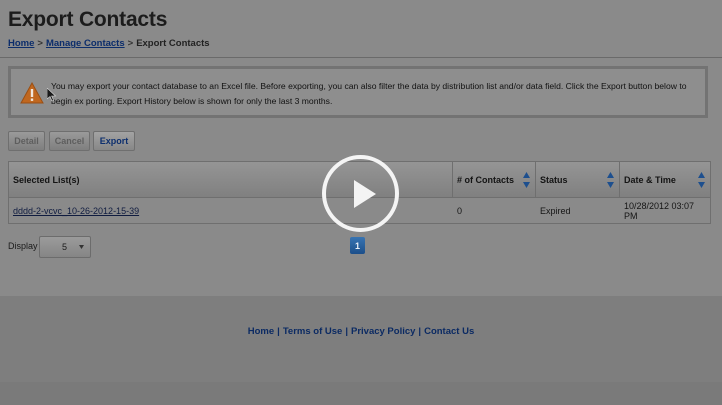 The height and width of the screenshot is (405, 722). Describe the element at coordinates (365, 194) in the screenshot. I see `play-icon` at that location.